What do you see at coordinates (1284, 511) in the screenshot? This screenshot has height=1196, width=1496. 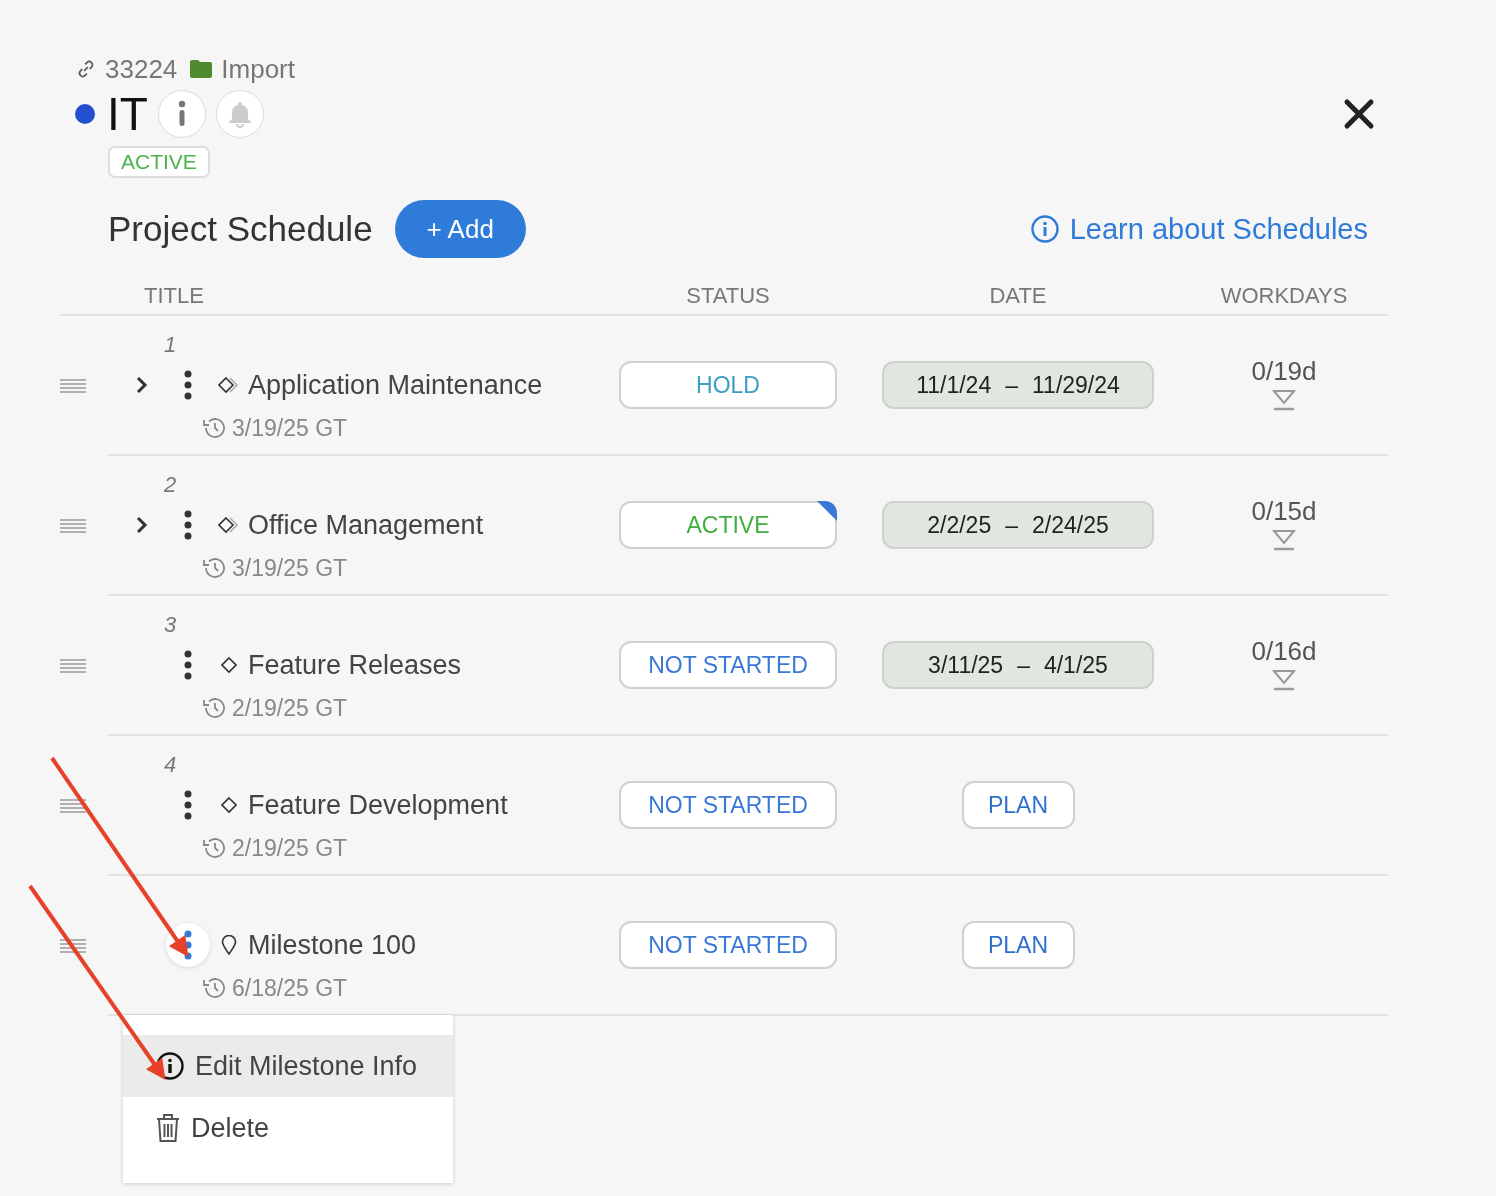 I see `workdays-value: 0/15d` at bounding box center [1284, 511].